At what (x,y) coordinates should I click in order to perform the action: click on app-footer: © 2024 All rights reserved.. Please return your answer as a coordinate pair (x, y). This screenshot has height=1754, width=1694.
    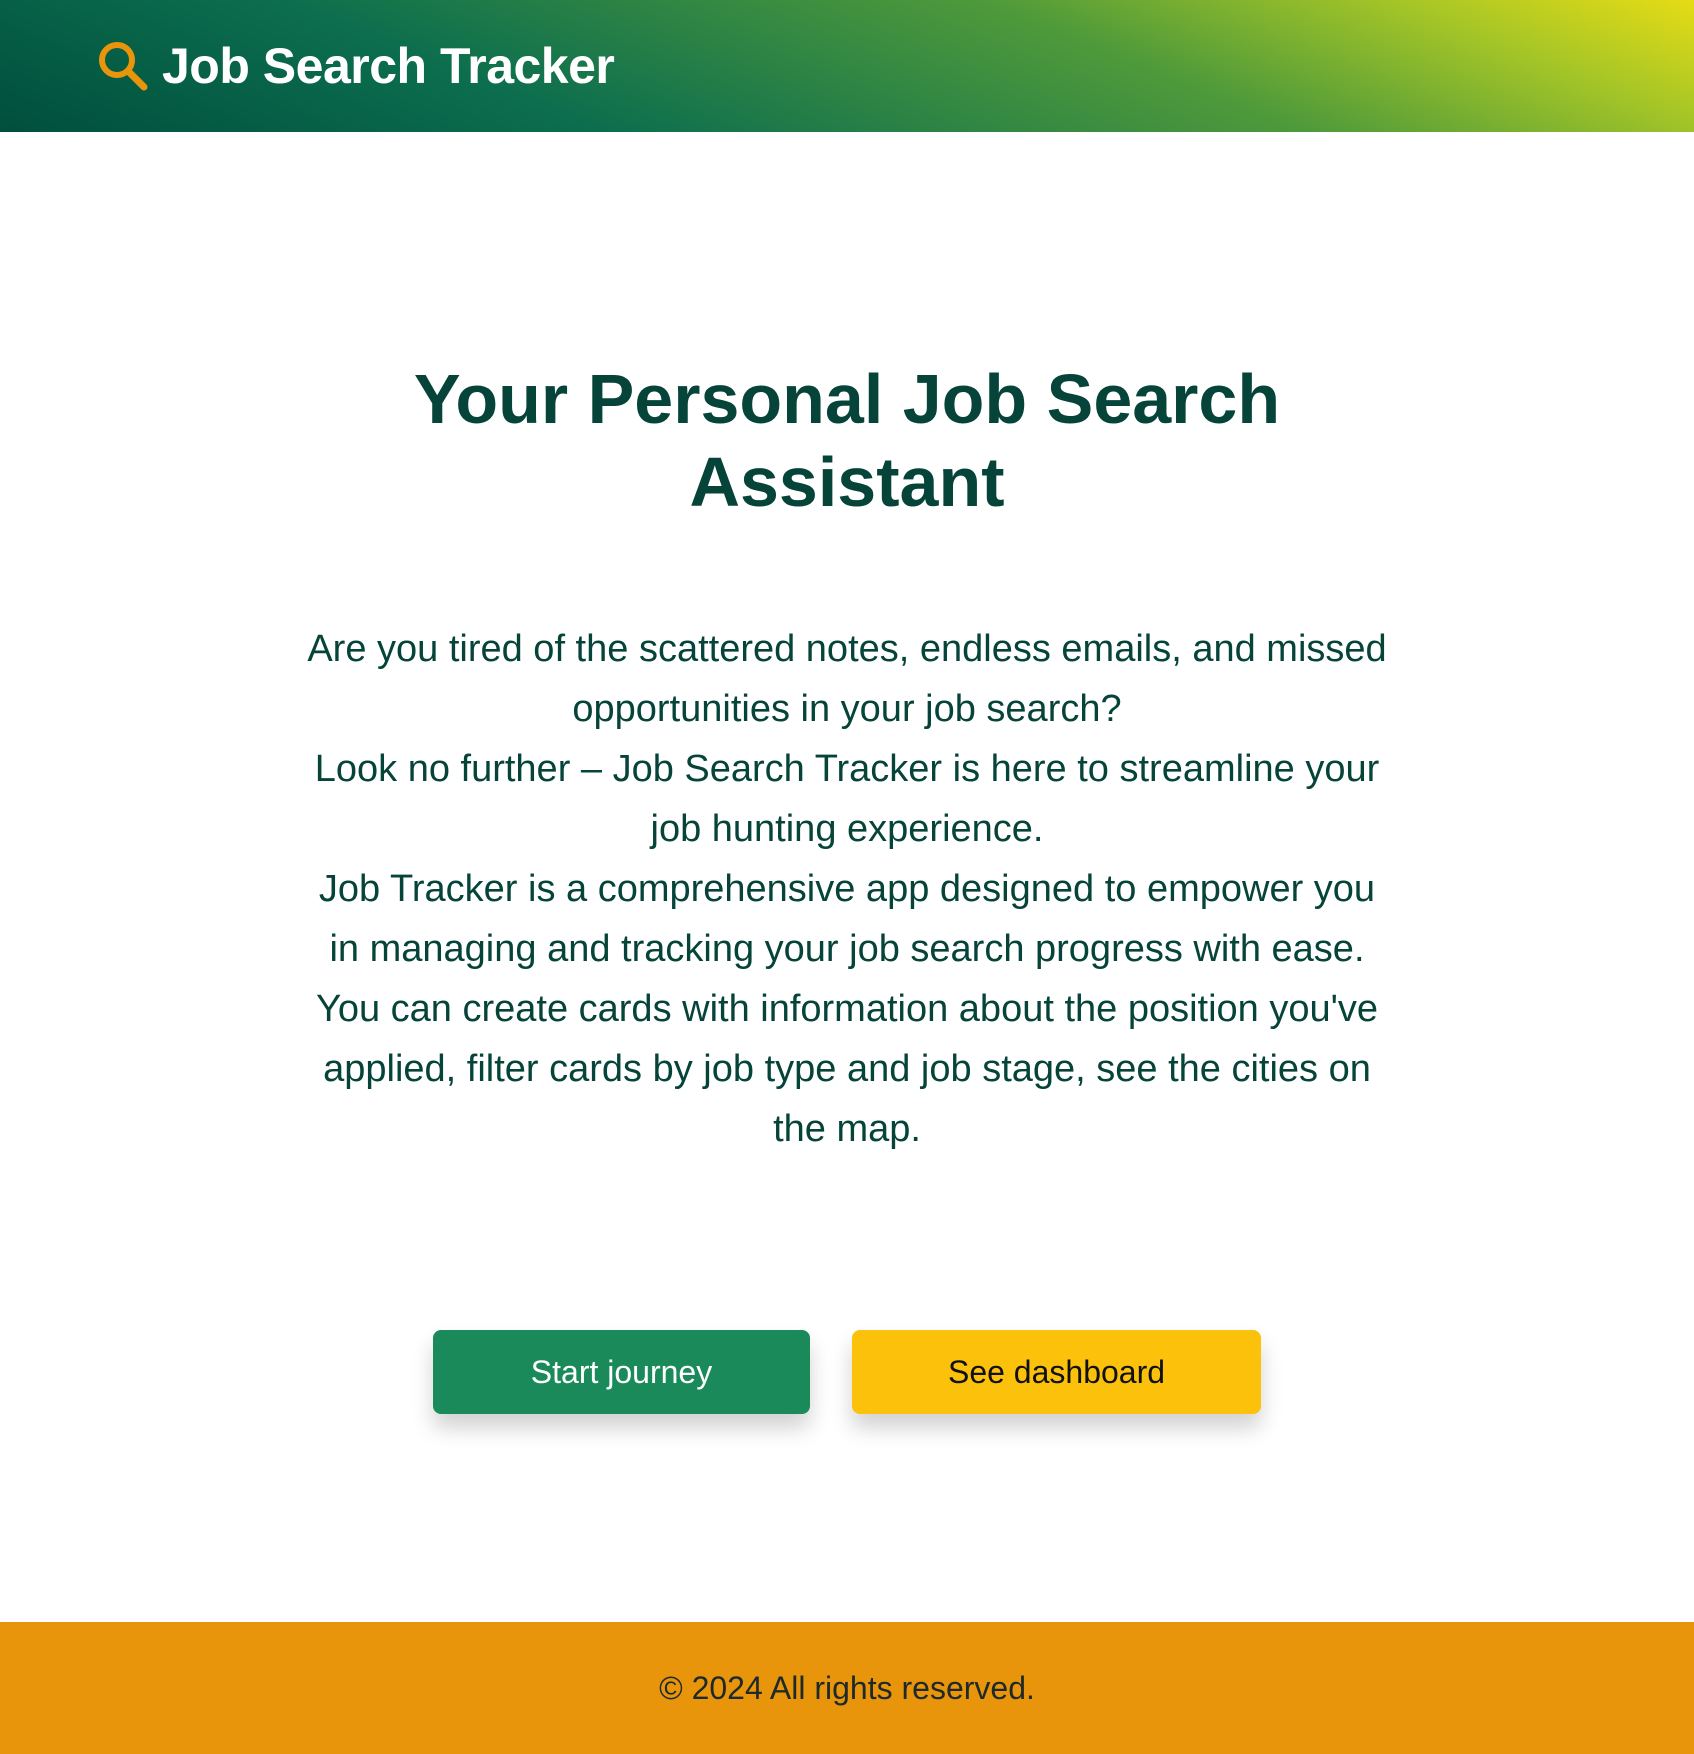
    Looking at the image, I should click on (847, 1688).